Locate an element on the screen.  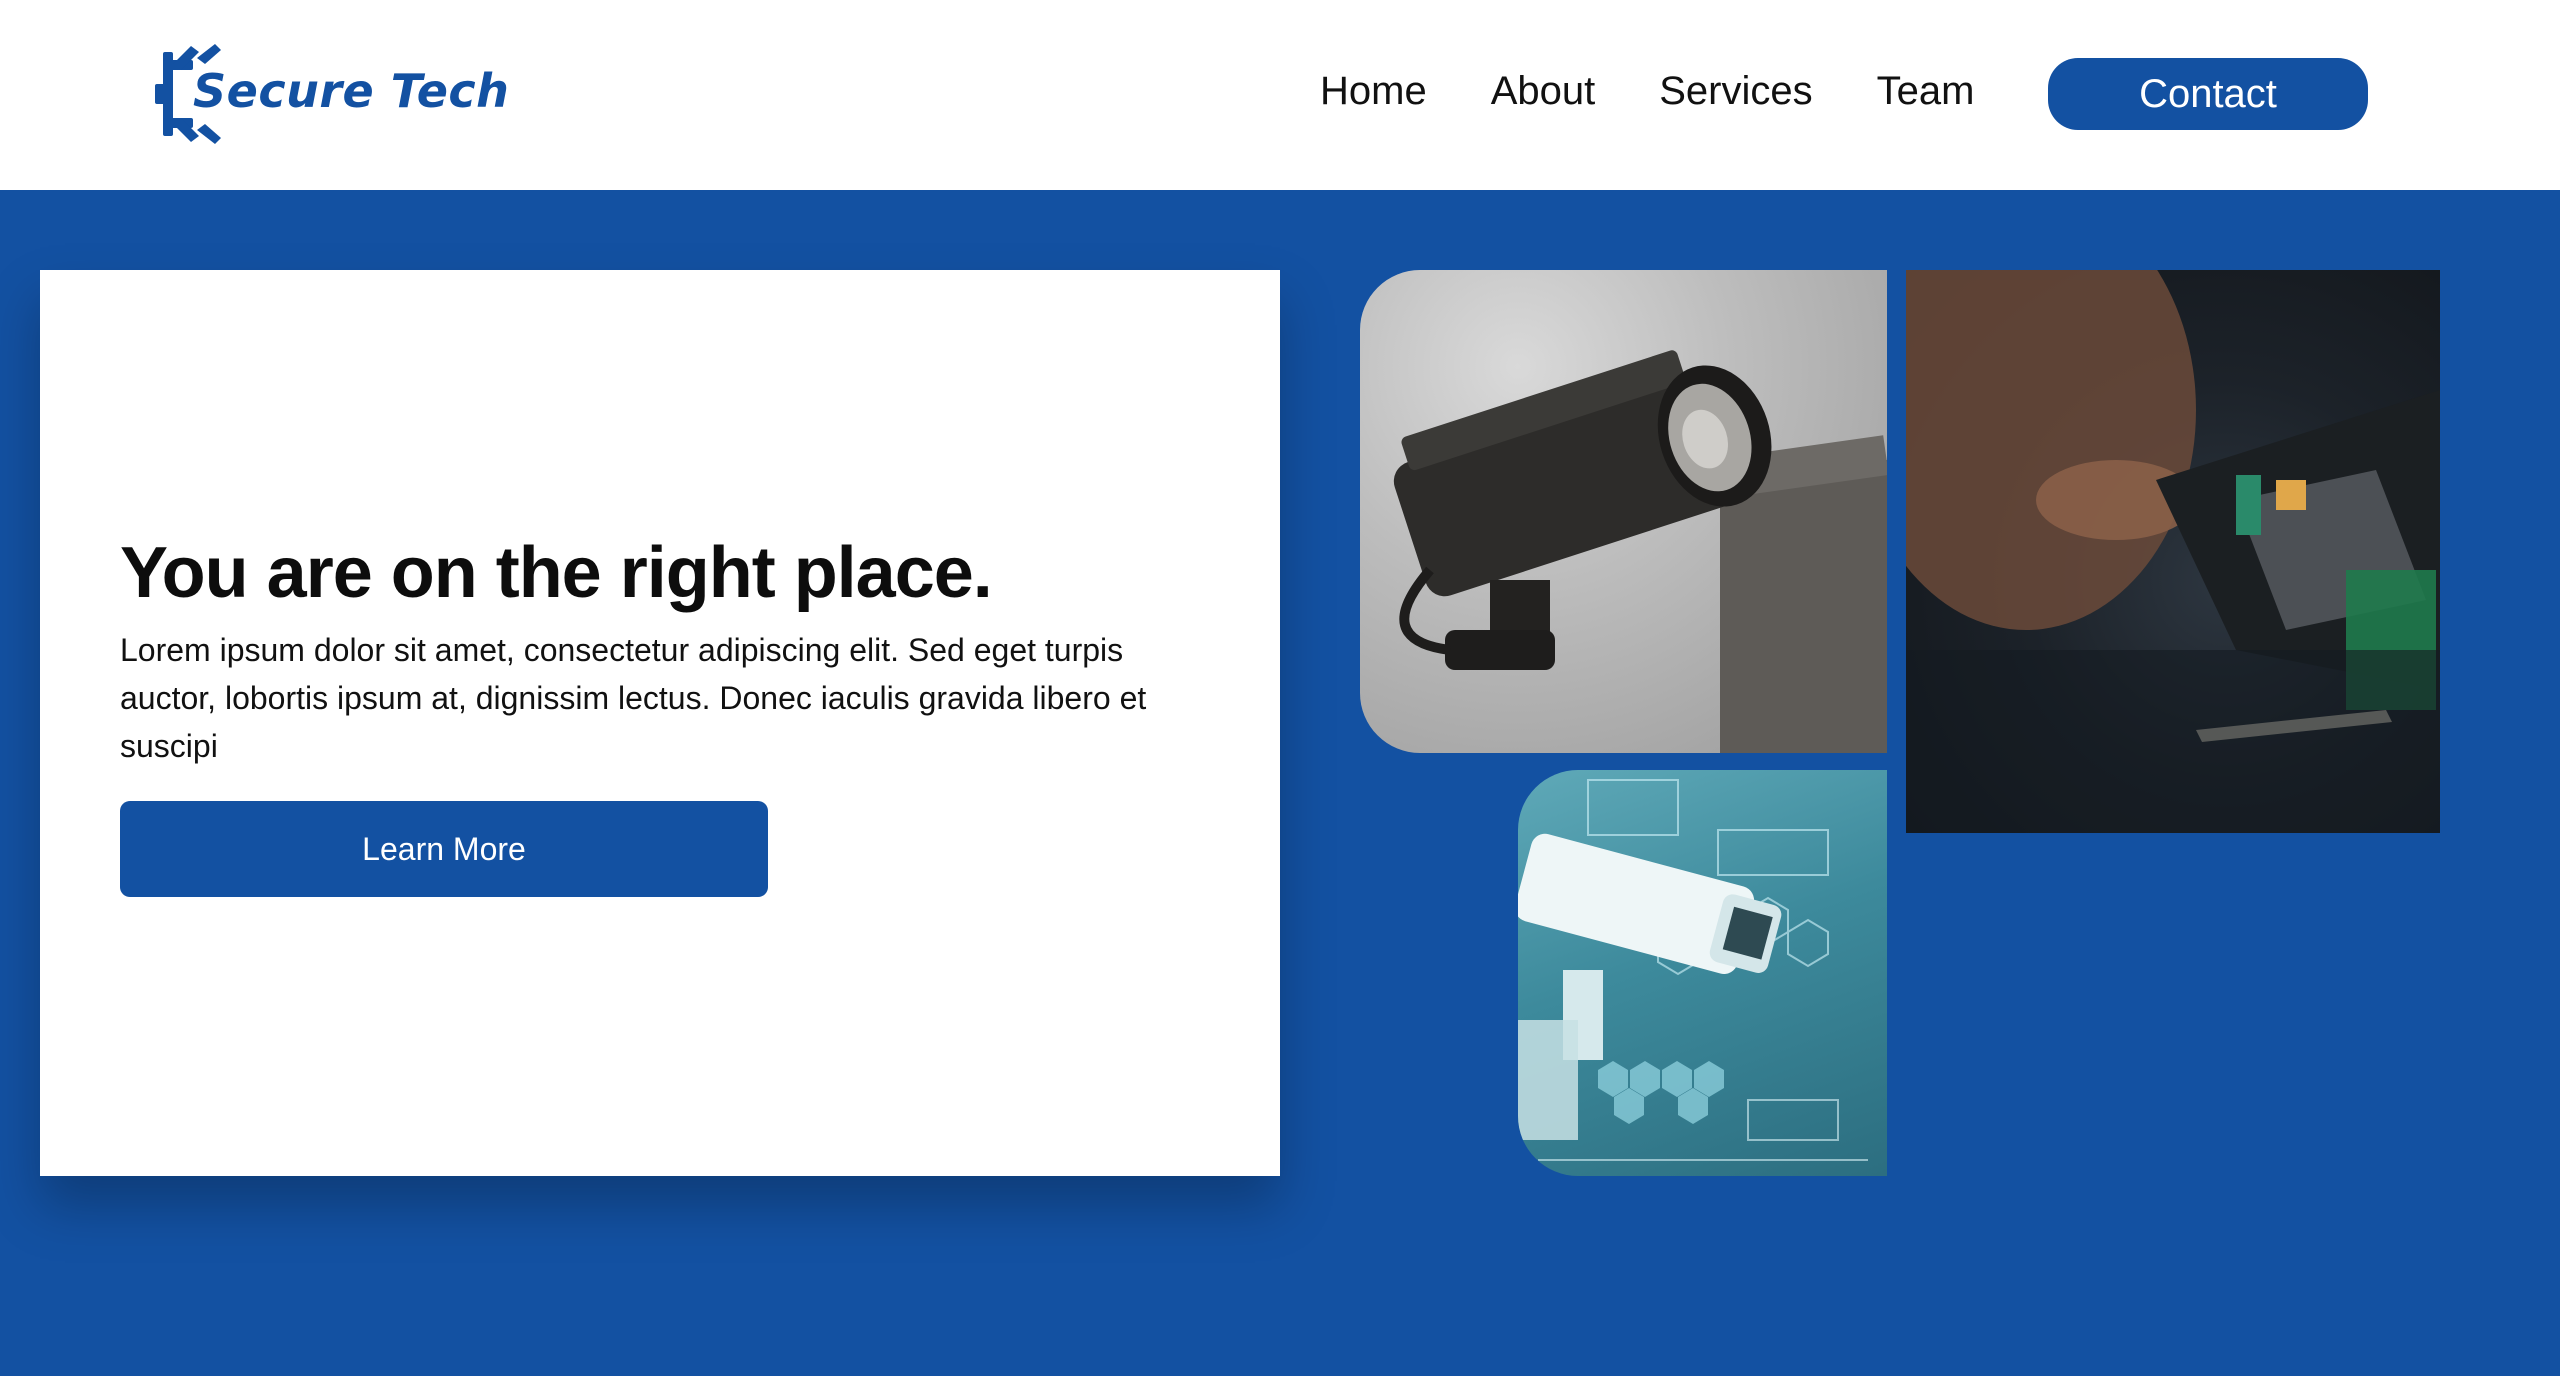
surveillance-camera-image is located at coordinates (1702, 973).